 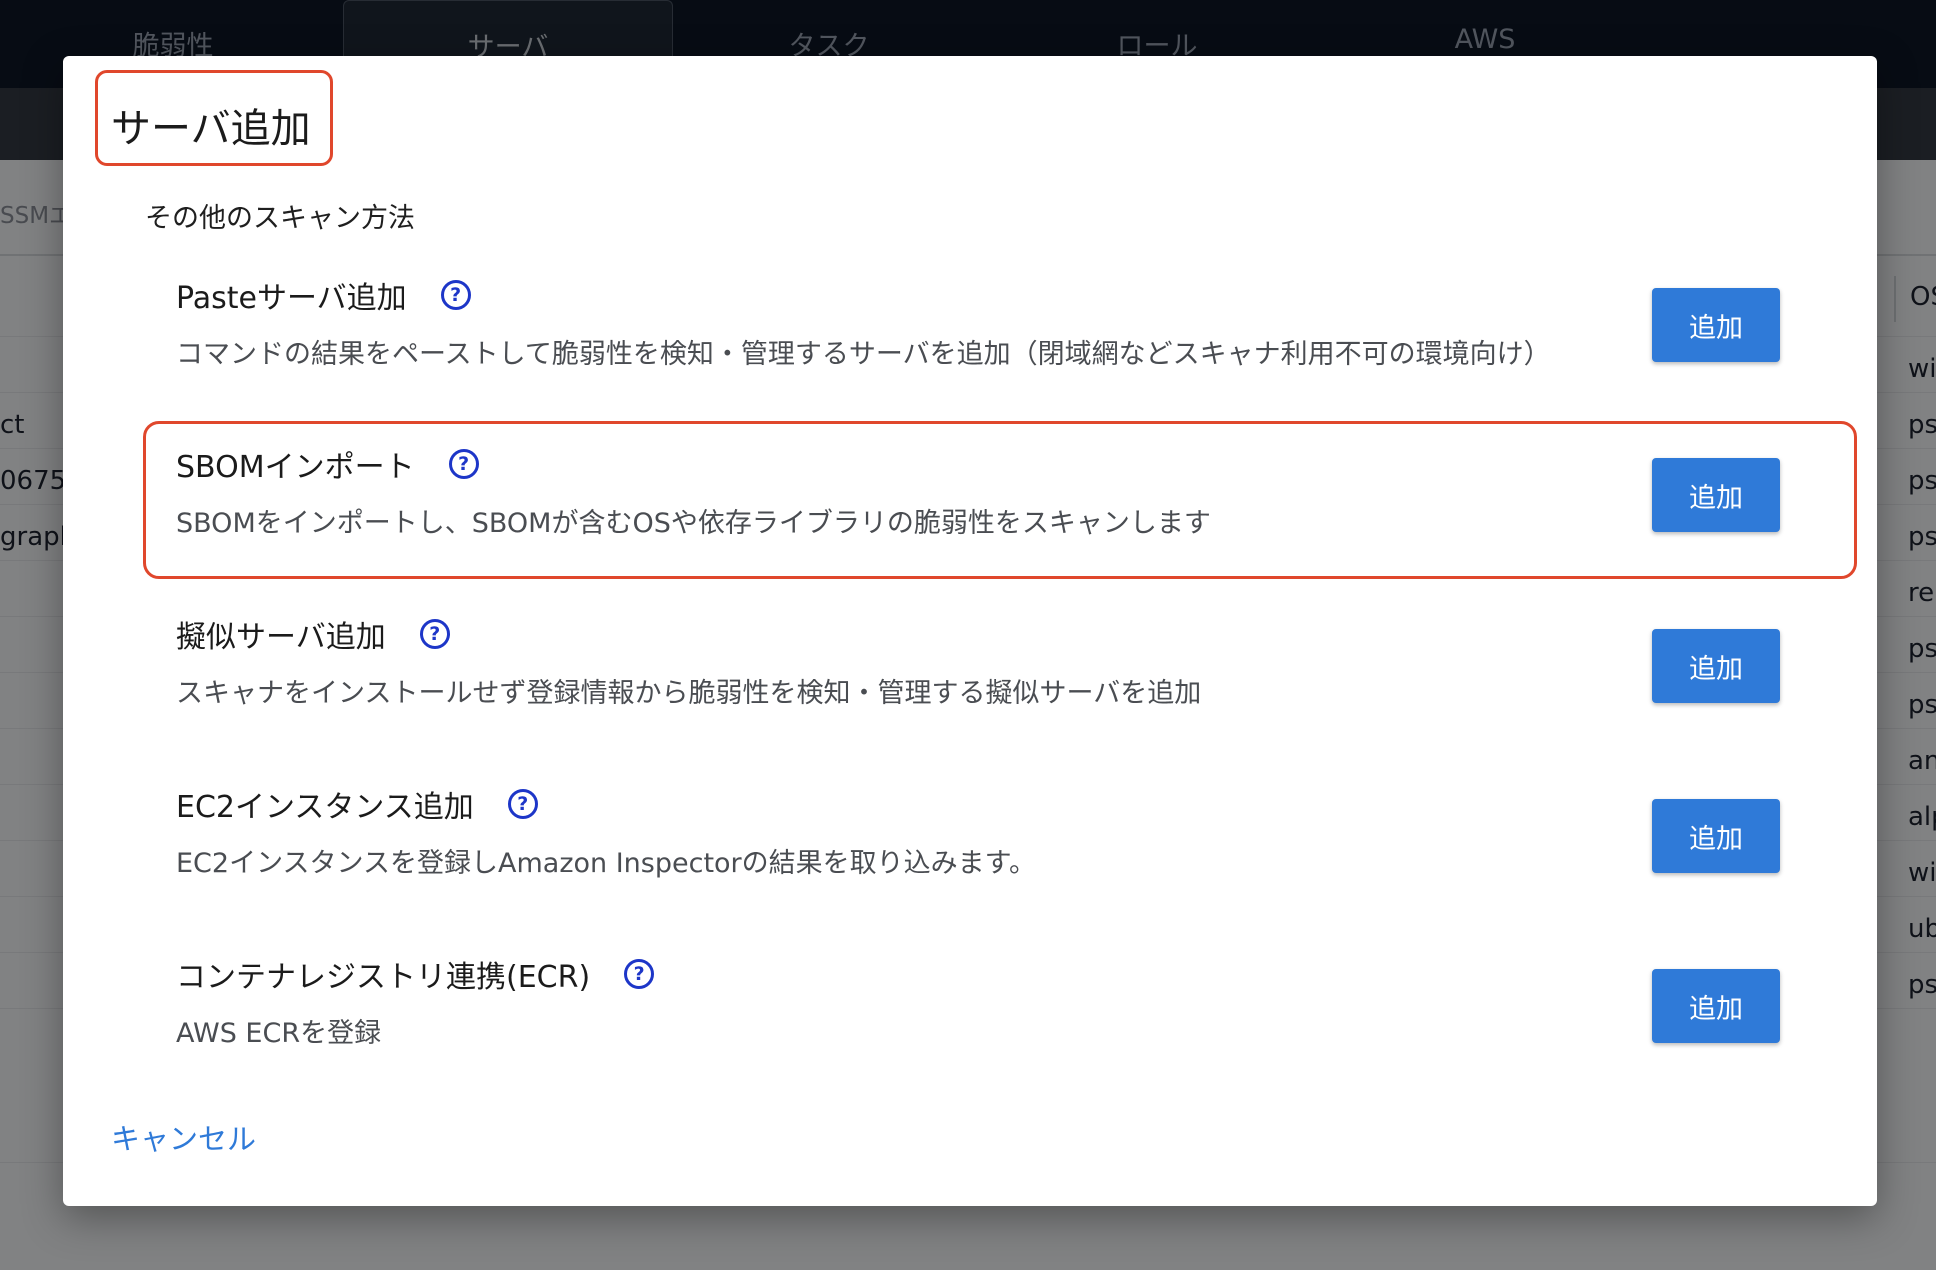 I want to click on method-header: SBOMインポート ?, so click(x=327, y=464).